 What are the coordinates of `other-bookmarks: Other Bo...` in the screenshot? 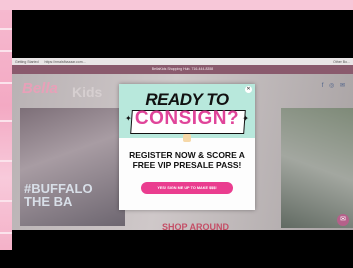 It's located at (343, 62).